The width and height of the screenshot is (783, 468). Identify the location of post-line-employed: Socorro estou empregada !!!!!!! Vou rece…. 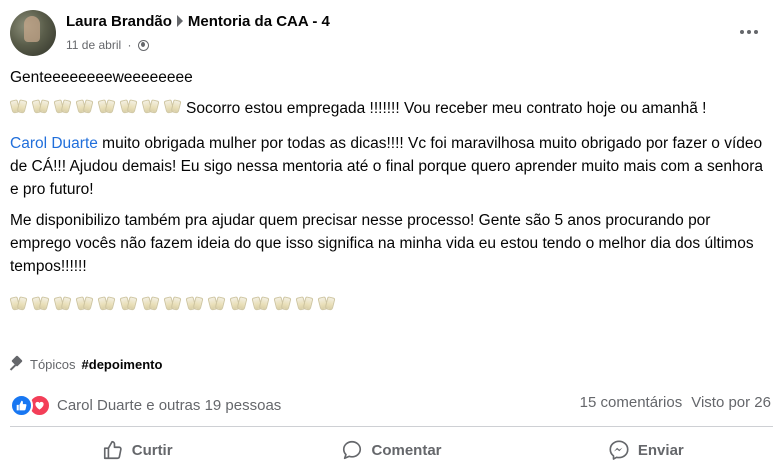
(392, 108).